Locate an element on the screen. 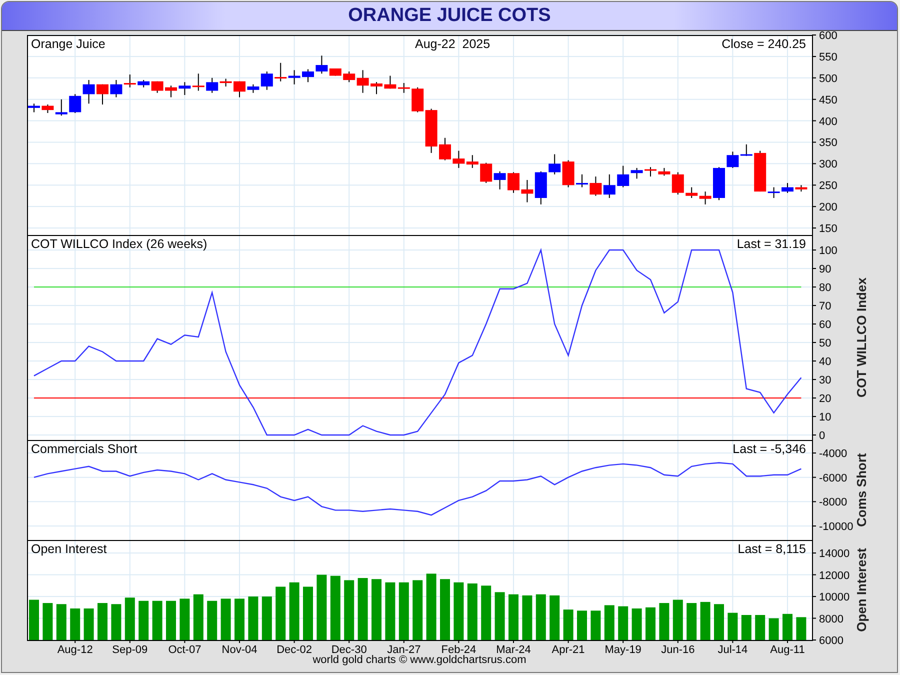 Image resolution: width=900 pixels, height=675 pixels. axis-label: Dec-30 is located at coordinates (349, 650).